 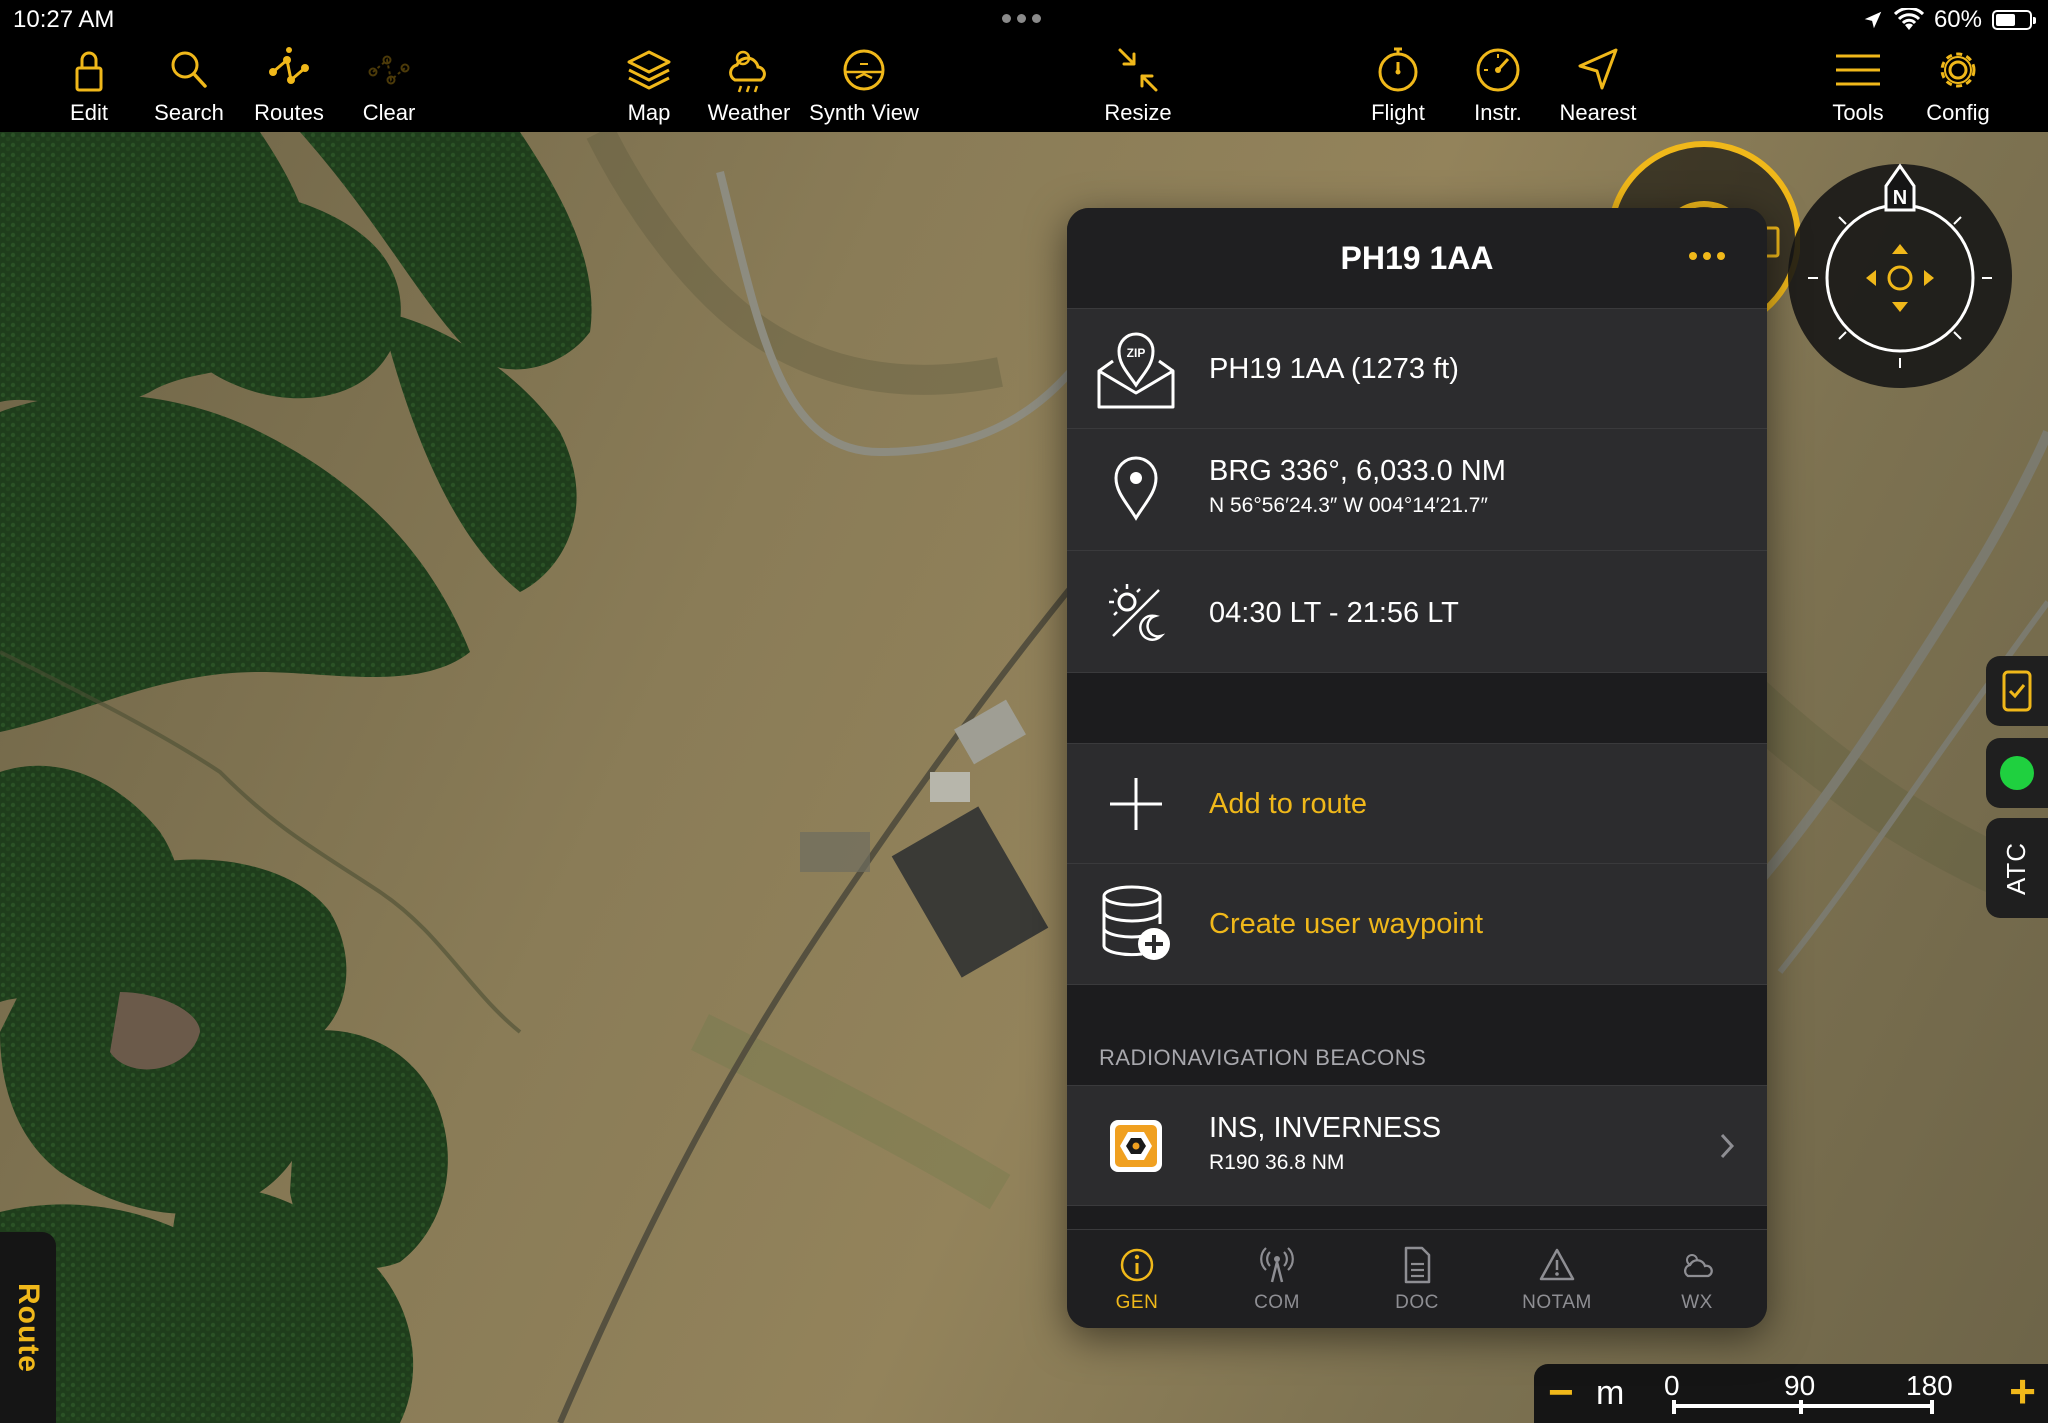 I want to click on flight-label: Flight, so click(x=1398, y=112).